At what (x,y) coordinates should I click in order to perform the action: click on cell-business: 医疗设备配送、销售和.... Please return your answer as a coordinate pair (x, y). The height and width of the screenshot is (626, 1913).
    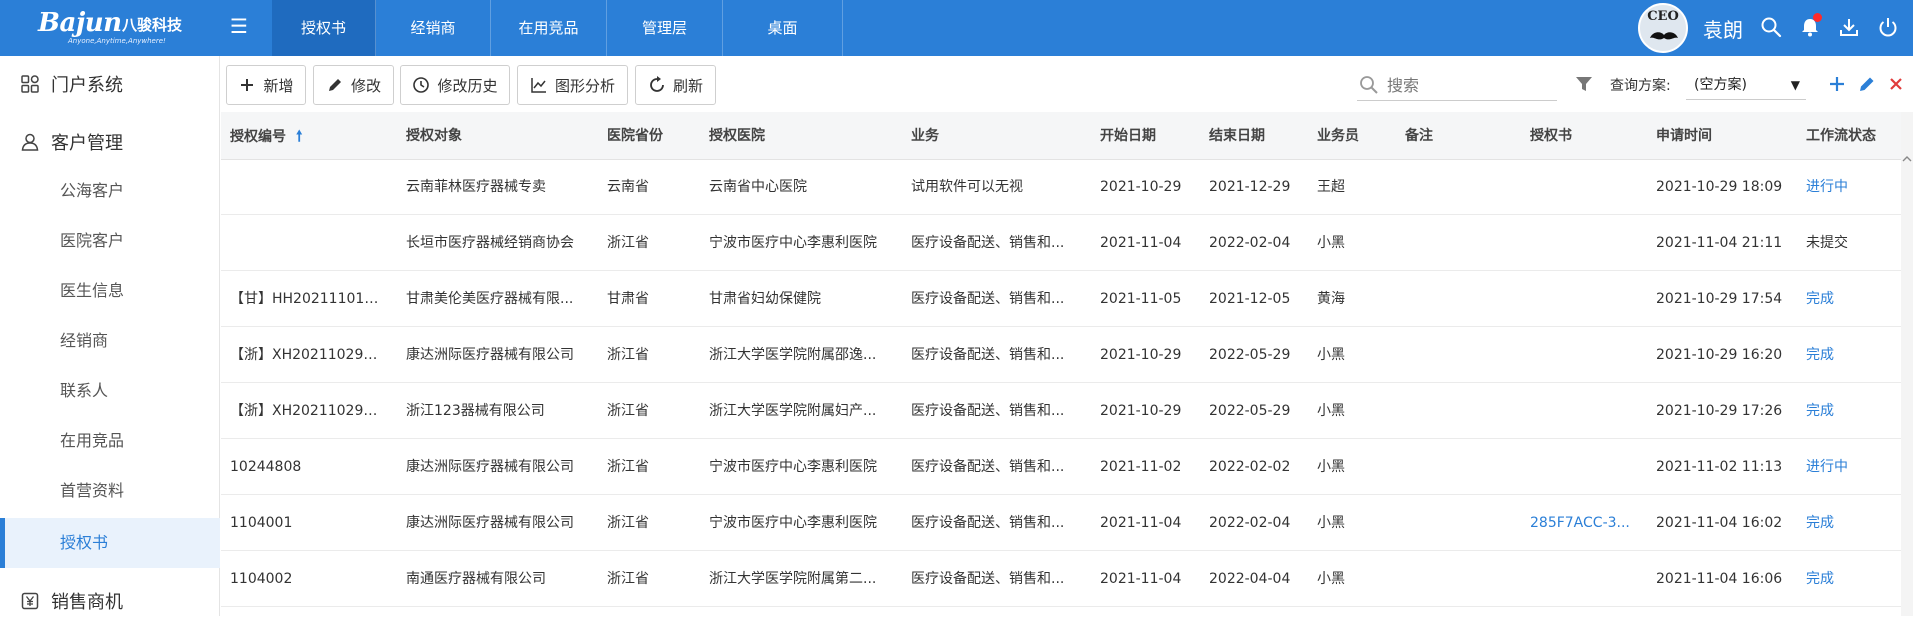
    Looking at the image, I should click on (988, 355).